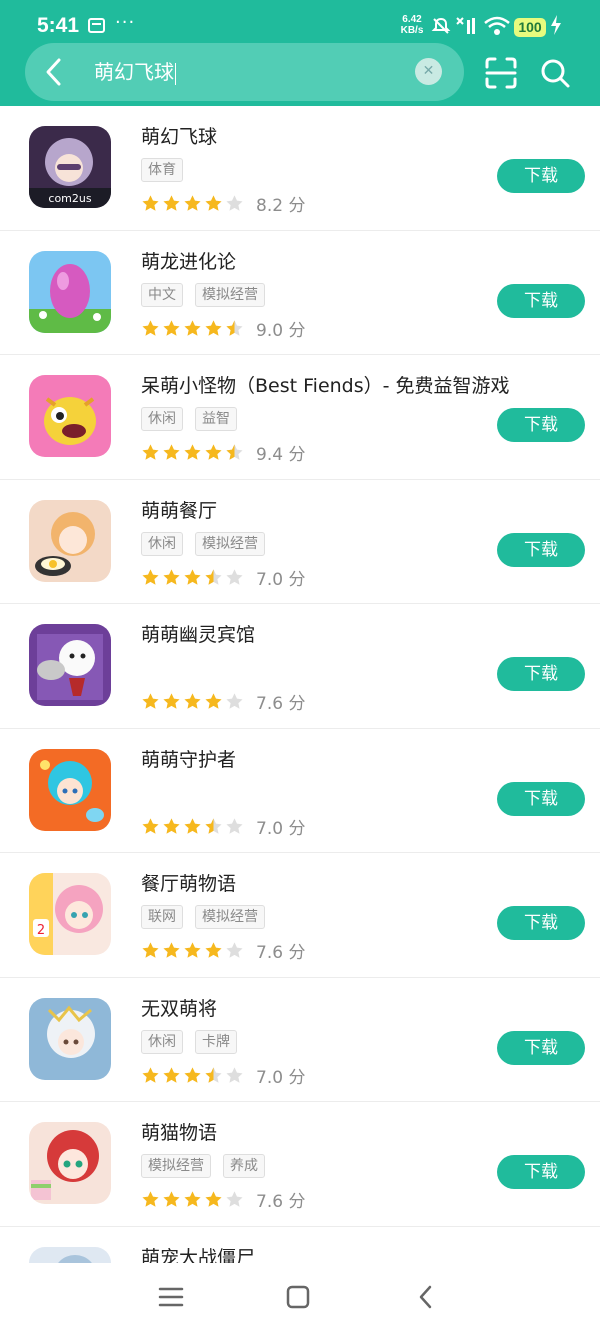 This screenshot has height=1333, width=600. I want to click on app-score: 9.0 分, so click(281, 330).